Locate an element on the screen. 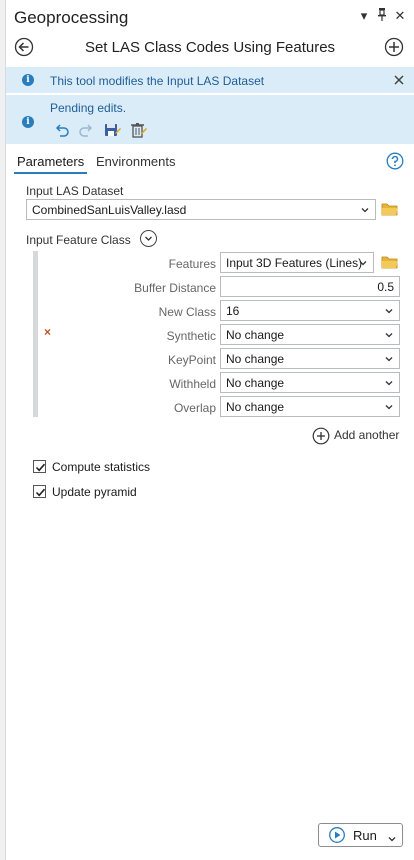 This screenshot has height=860, width=414. play-icon is located at coordinates (337, 835).